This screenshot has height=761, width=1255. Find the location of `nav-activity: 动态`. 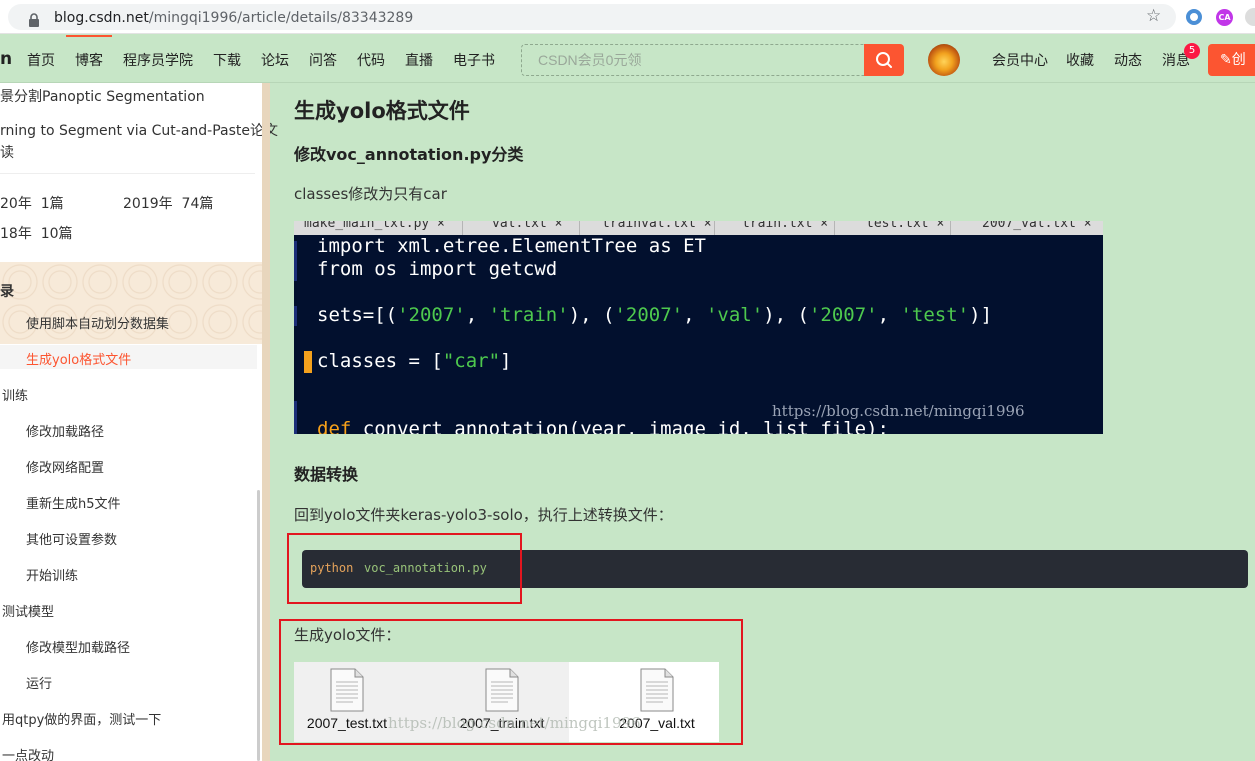

nav-activity: 动态 is located at coordinates (1128, 60).